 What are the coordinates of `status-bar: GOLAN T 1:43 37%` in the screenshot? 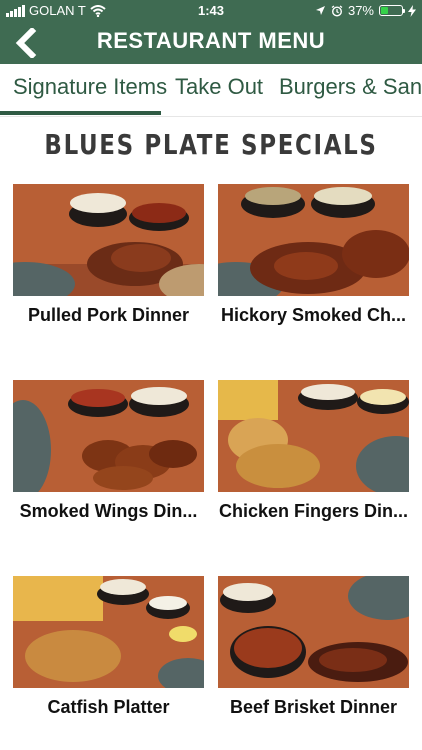 It's located at (211, 11).